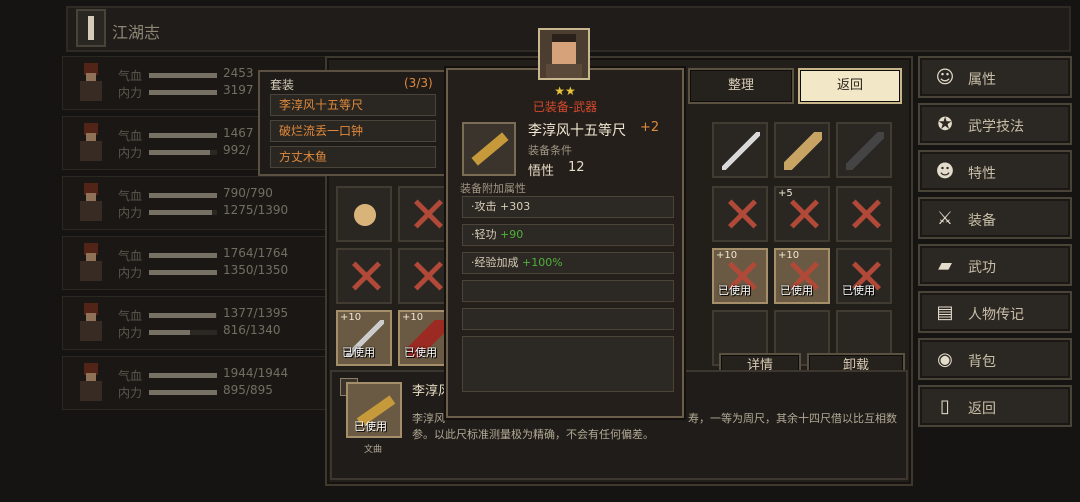 The width and height of the screenshot is (1080, 502). I want to click on club-icon, so click(865, 151).